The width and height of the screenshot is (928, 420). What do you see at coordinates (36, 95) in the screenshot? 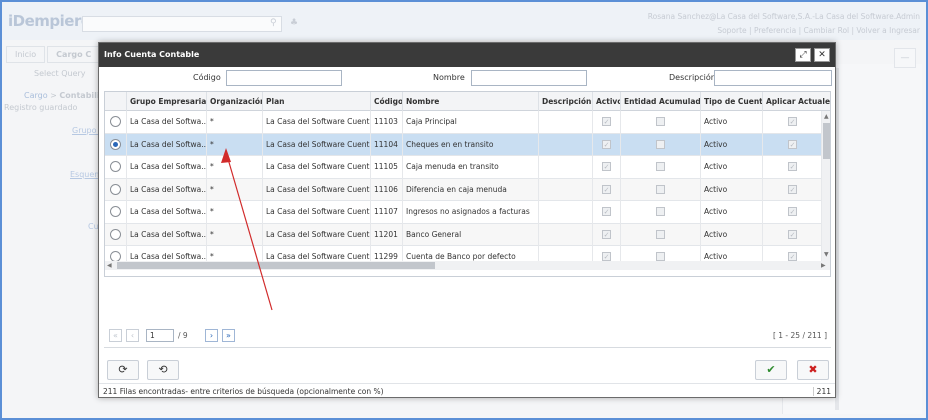
I see `breadcrumb-cargo: Cargo` at bounding box center [36, 95].